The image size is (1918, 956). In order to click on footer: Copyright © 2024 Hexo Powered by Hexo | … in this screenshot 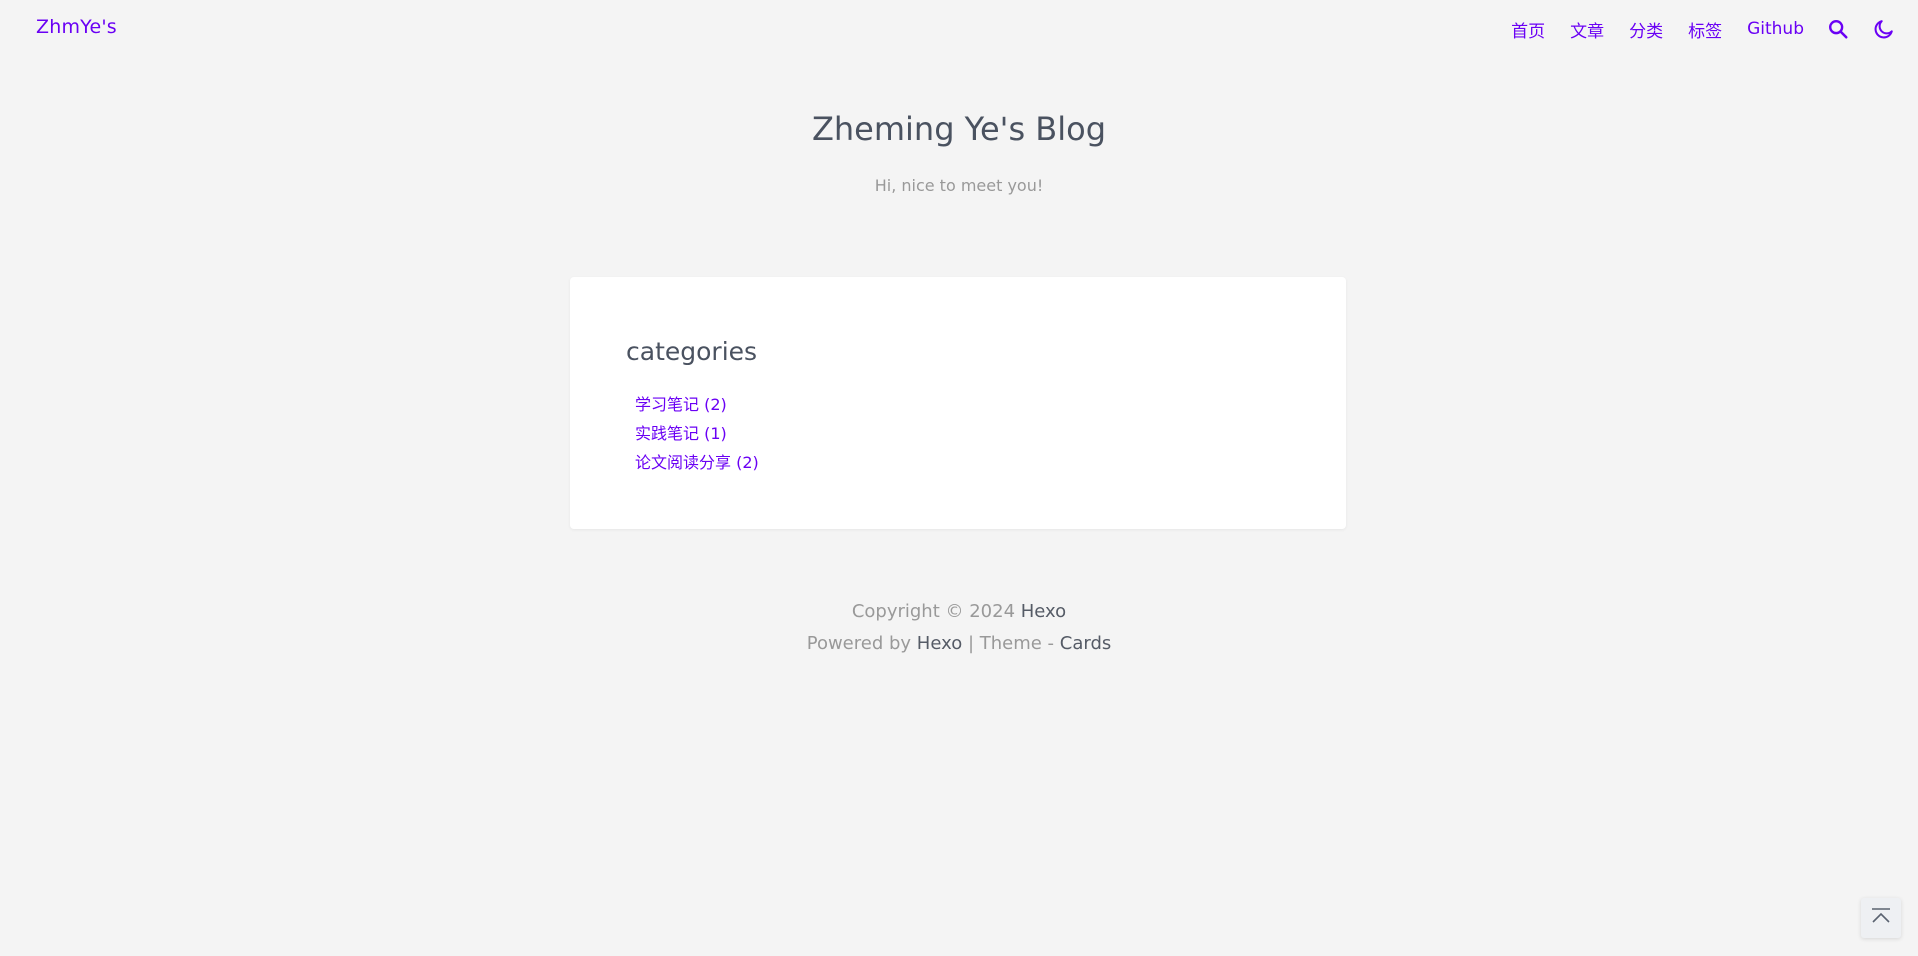, I will do `click(959, 628)`.